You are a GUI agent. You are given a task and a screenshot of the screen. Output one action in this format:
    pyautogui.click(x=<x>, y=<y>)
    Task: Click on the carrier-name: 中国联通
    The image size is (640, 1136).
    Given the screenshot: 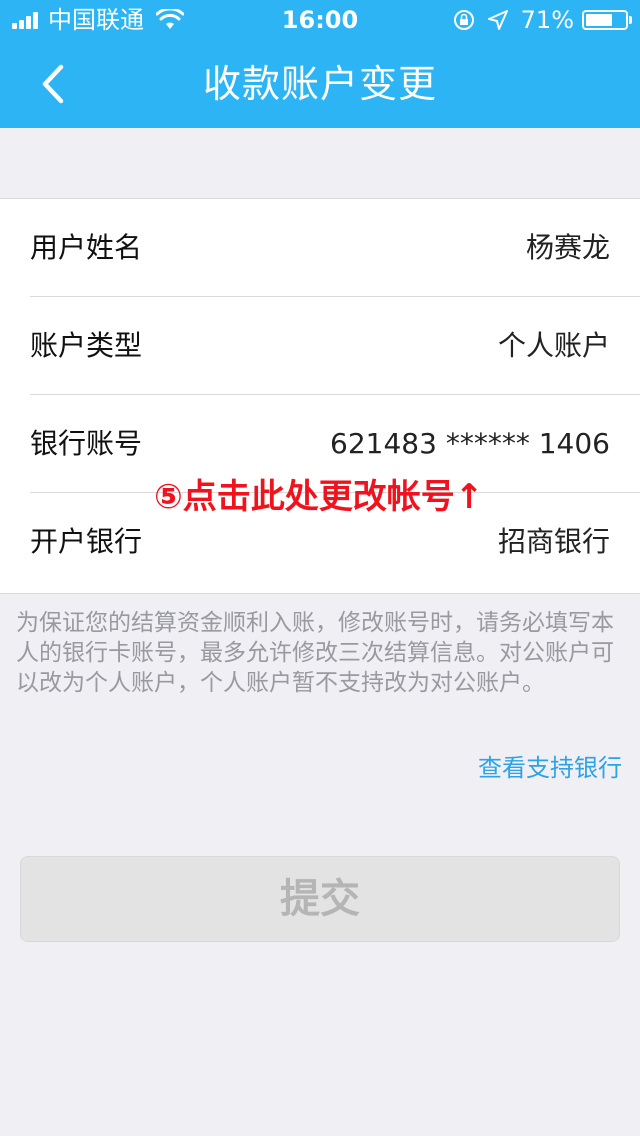 What is the action you would take?
    pyautogui.click(x=96, y=20)
    